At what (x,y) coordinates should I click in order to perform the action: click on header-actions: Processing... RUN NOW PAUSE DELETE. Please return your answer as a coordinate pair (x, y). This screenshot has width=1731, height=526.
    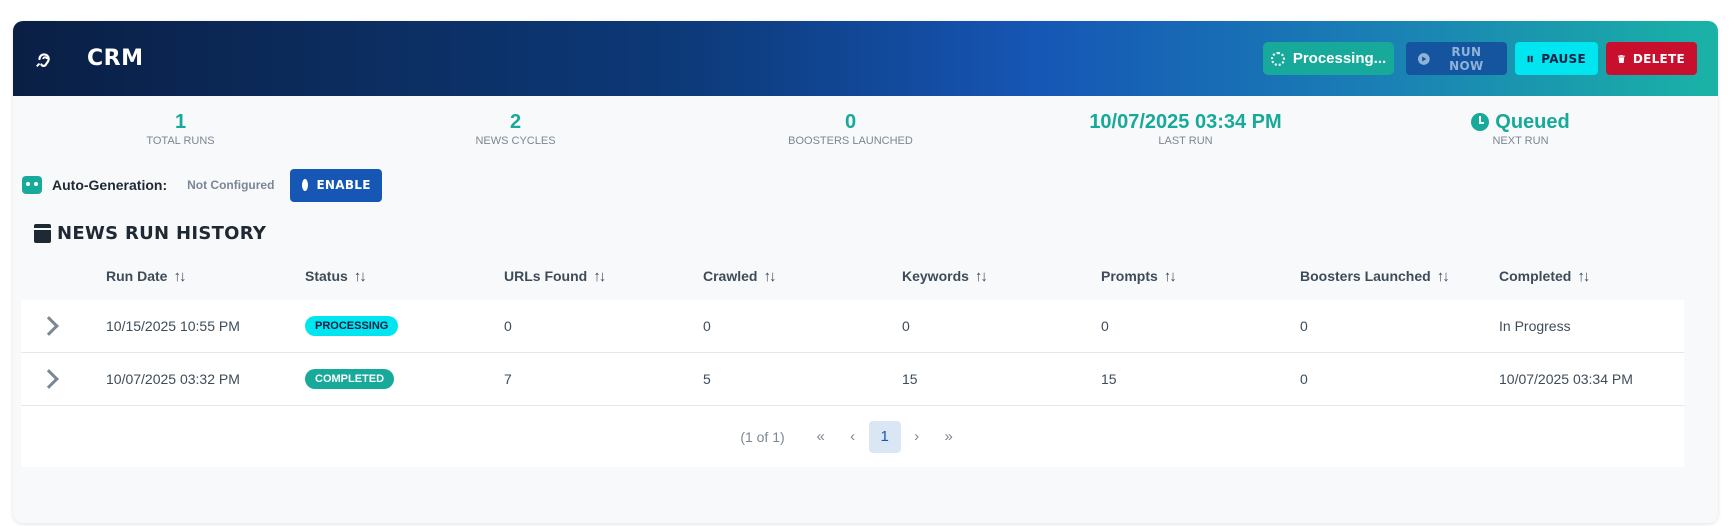
    Looking at the image, I should click on (1480, 58).